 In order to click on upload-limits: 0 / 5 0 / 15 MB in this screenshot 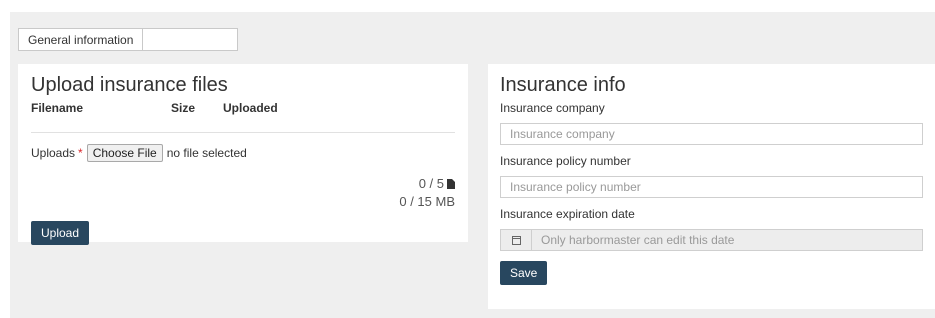, I will do `click(243, 193)`.